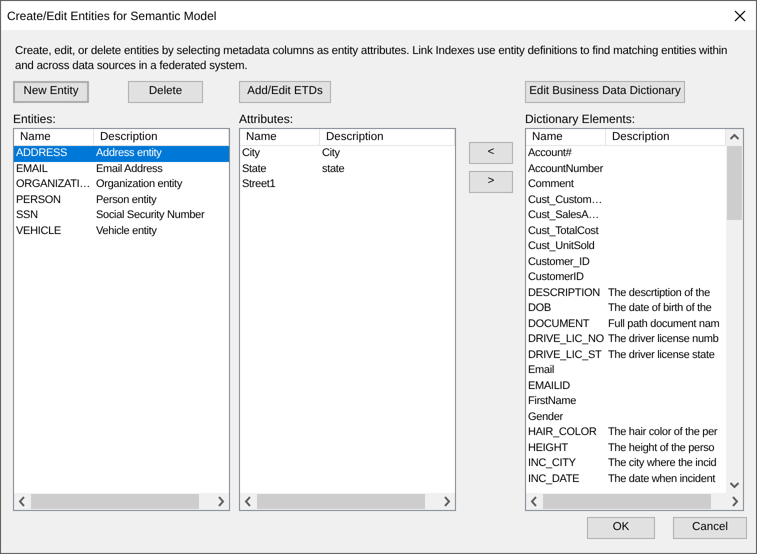 Image resolution: width=757 pixels, height=554 pixels. Describe the element at coordinates (564, 355) in the screenshot. I see `name-cell-text: DRIVE_LIC_ST` at that location.